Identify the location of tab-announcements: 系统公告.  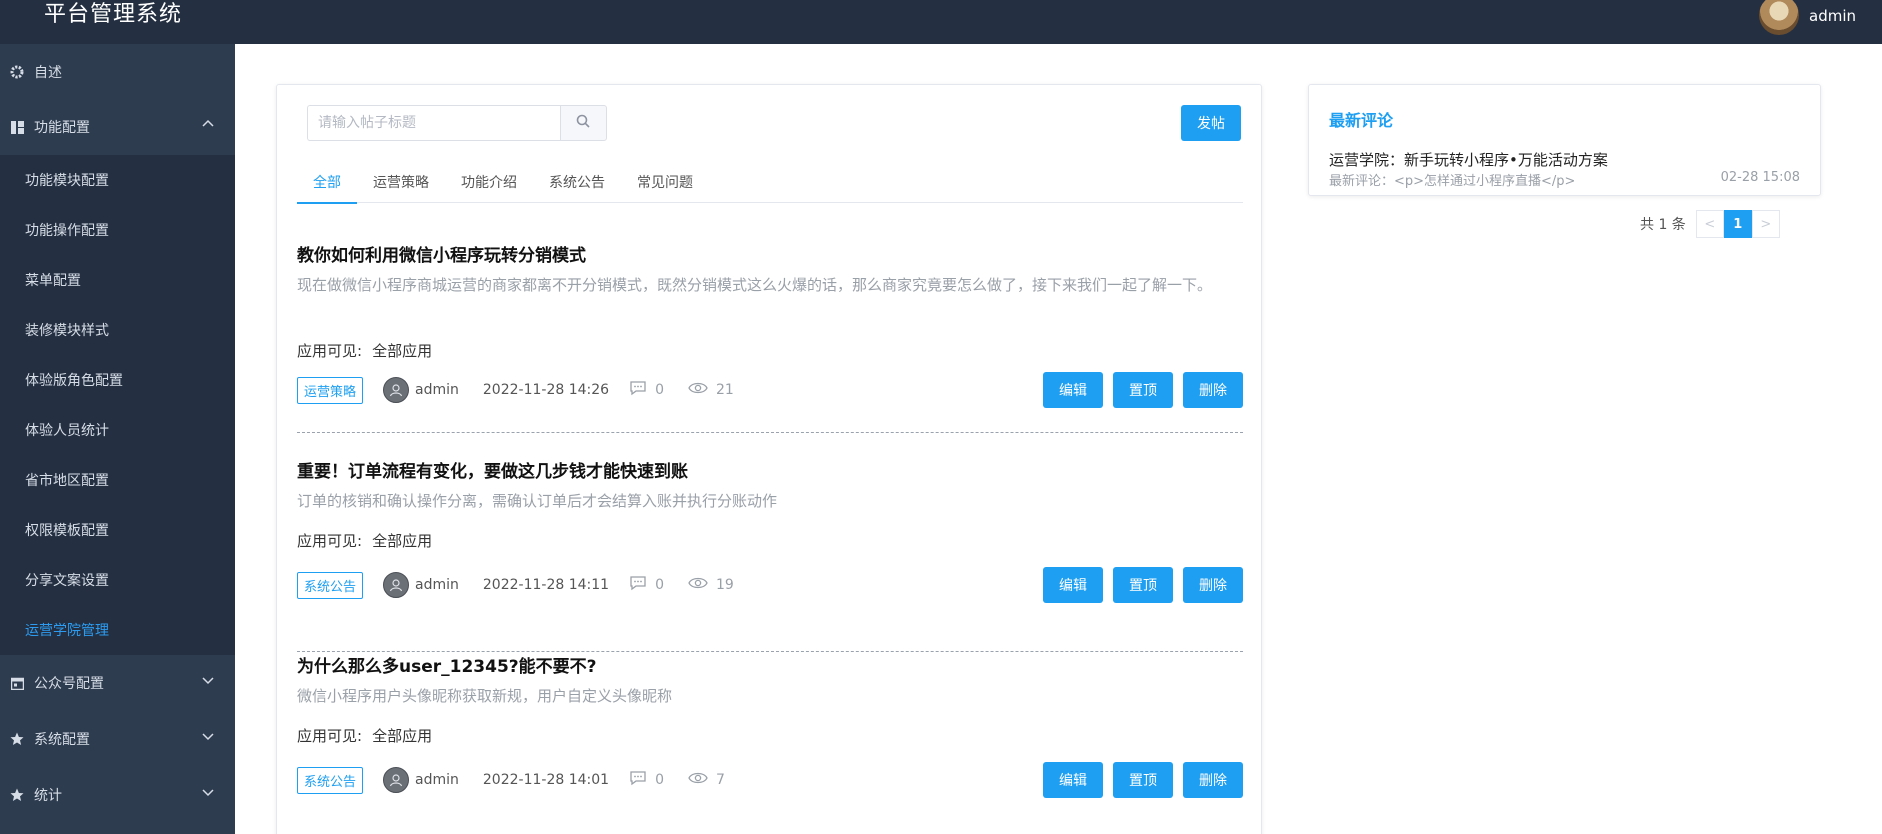
(577, 185).